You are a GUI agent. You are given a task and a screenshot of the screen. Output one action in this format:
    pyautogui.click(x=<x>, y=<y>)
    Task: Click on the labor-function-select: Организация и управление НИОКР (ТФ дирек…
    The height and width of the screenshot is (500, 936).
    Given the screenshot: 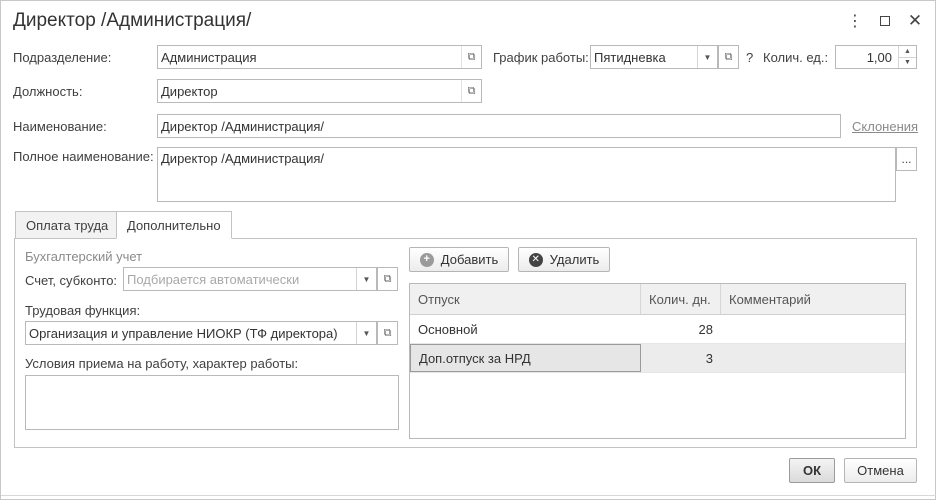 What is the action you would take?
    pyautogui.click(x=201, y=333)
    